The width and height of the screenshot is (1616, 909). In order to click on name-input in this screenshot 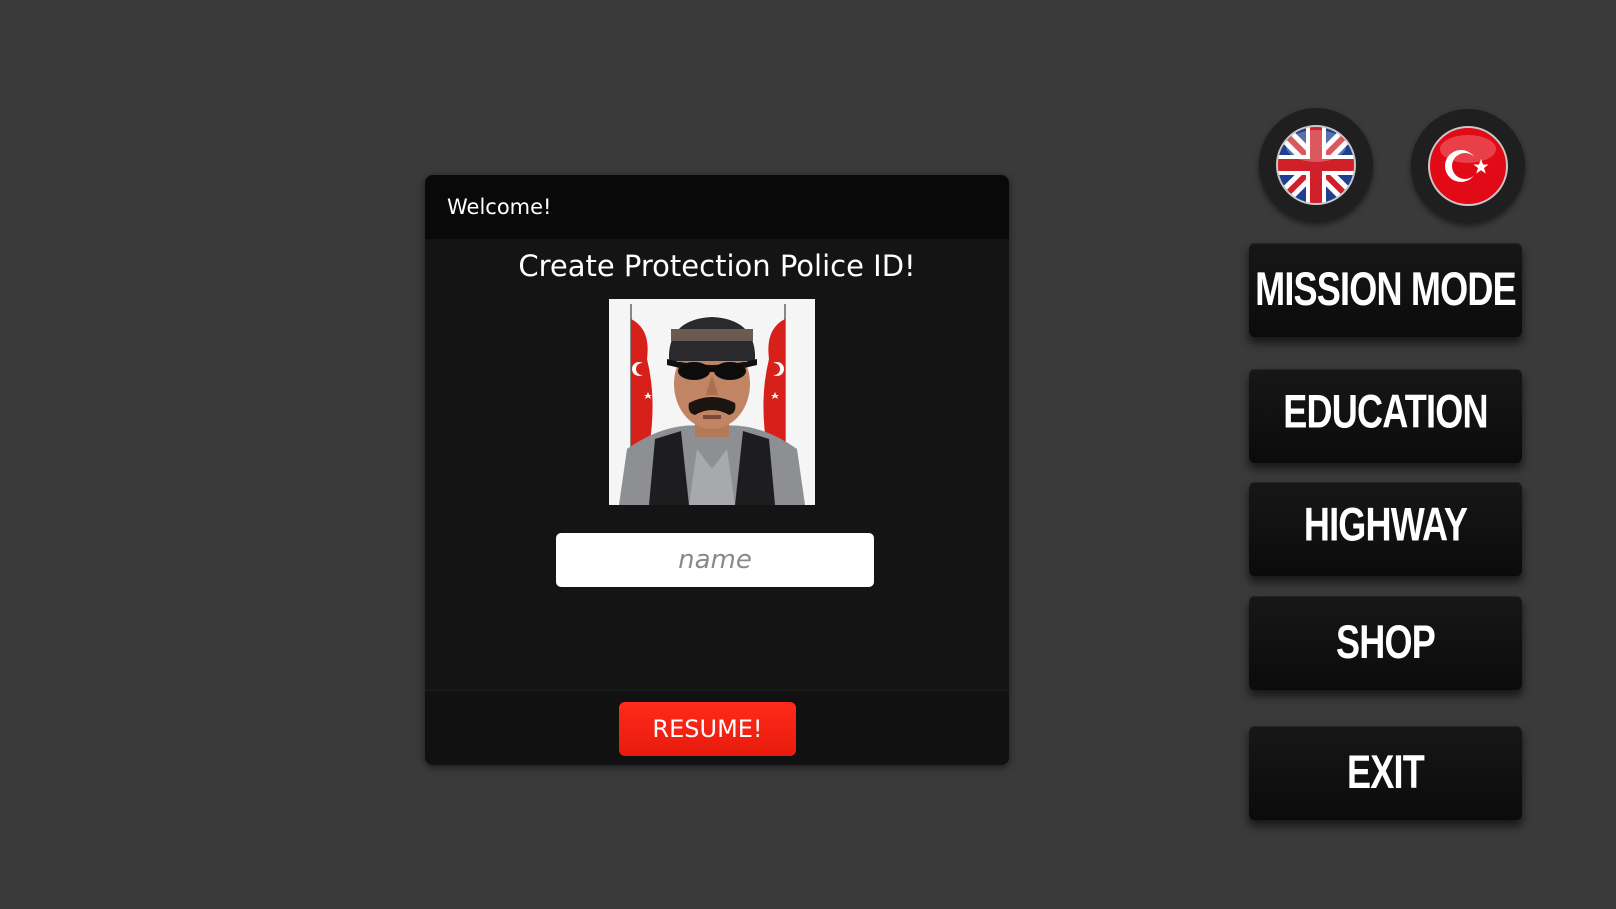, I will do `click(715, 560)`.